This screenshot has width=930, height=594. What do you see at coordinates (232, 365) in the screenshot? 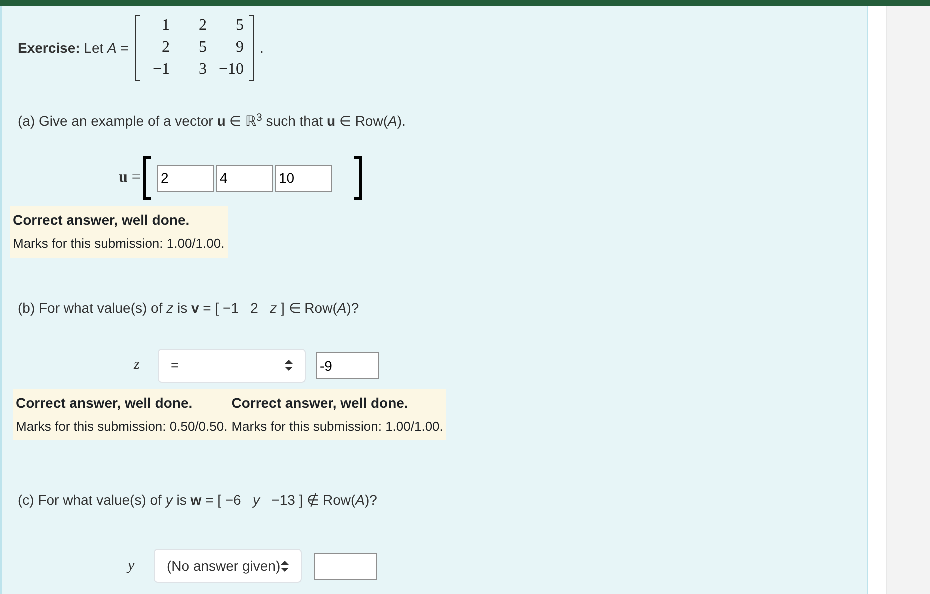
I see `answer-dropdown: =` at bounding box center [232, 365].